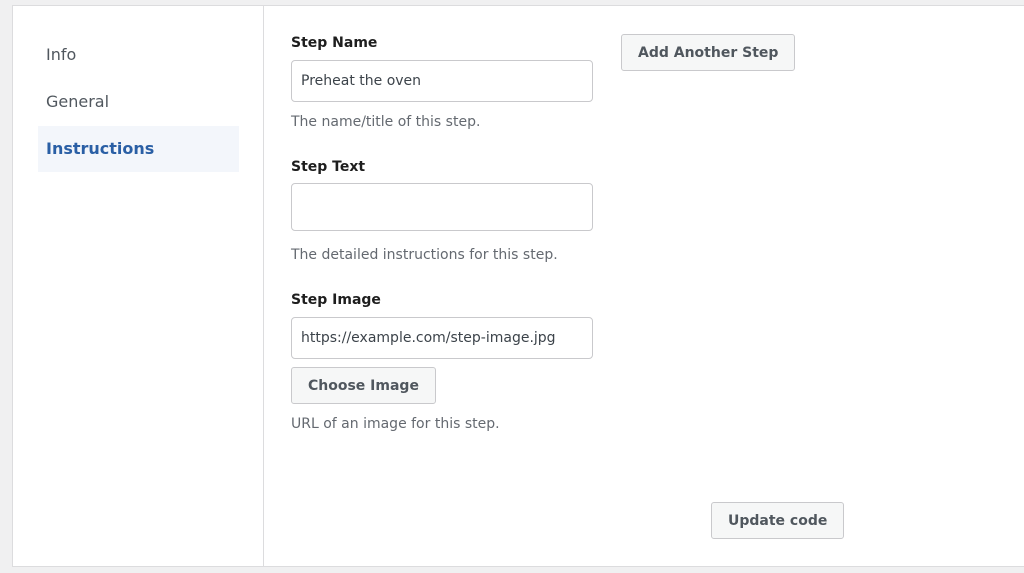  Describe the element at coordinates (424, 255) in the screenshot. I see `step-text-help: The detailed instructions for this step.` at that location.